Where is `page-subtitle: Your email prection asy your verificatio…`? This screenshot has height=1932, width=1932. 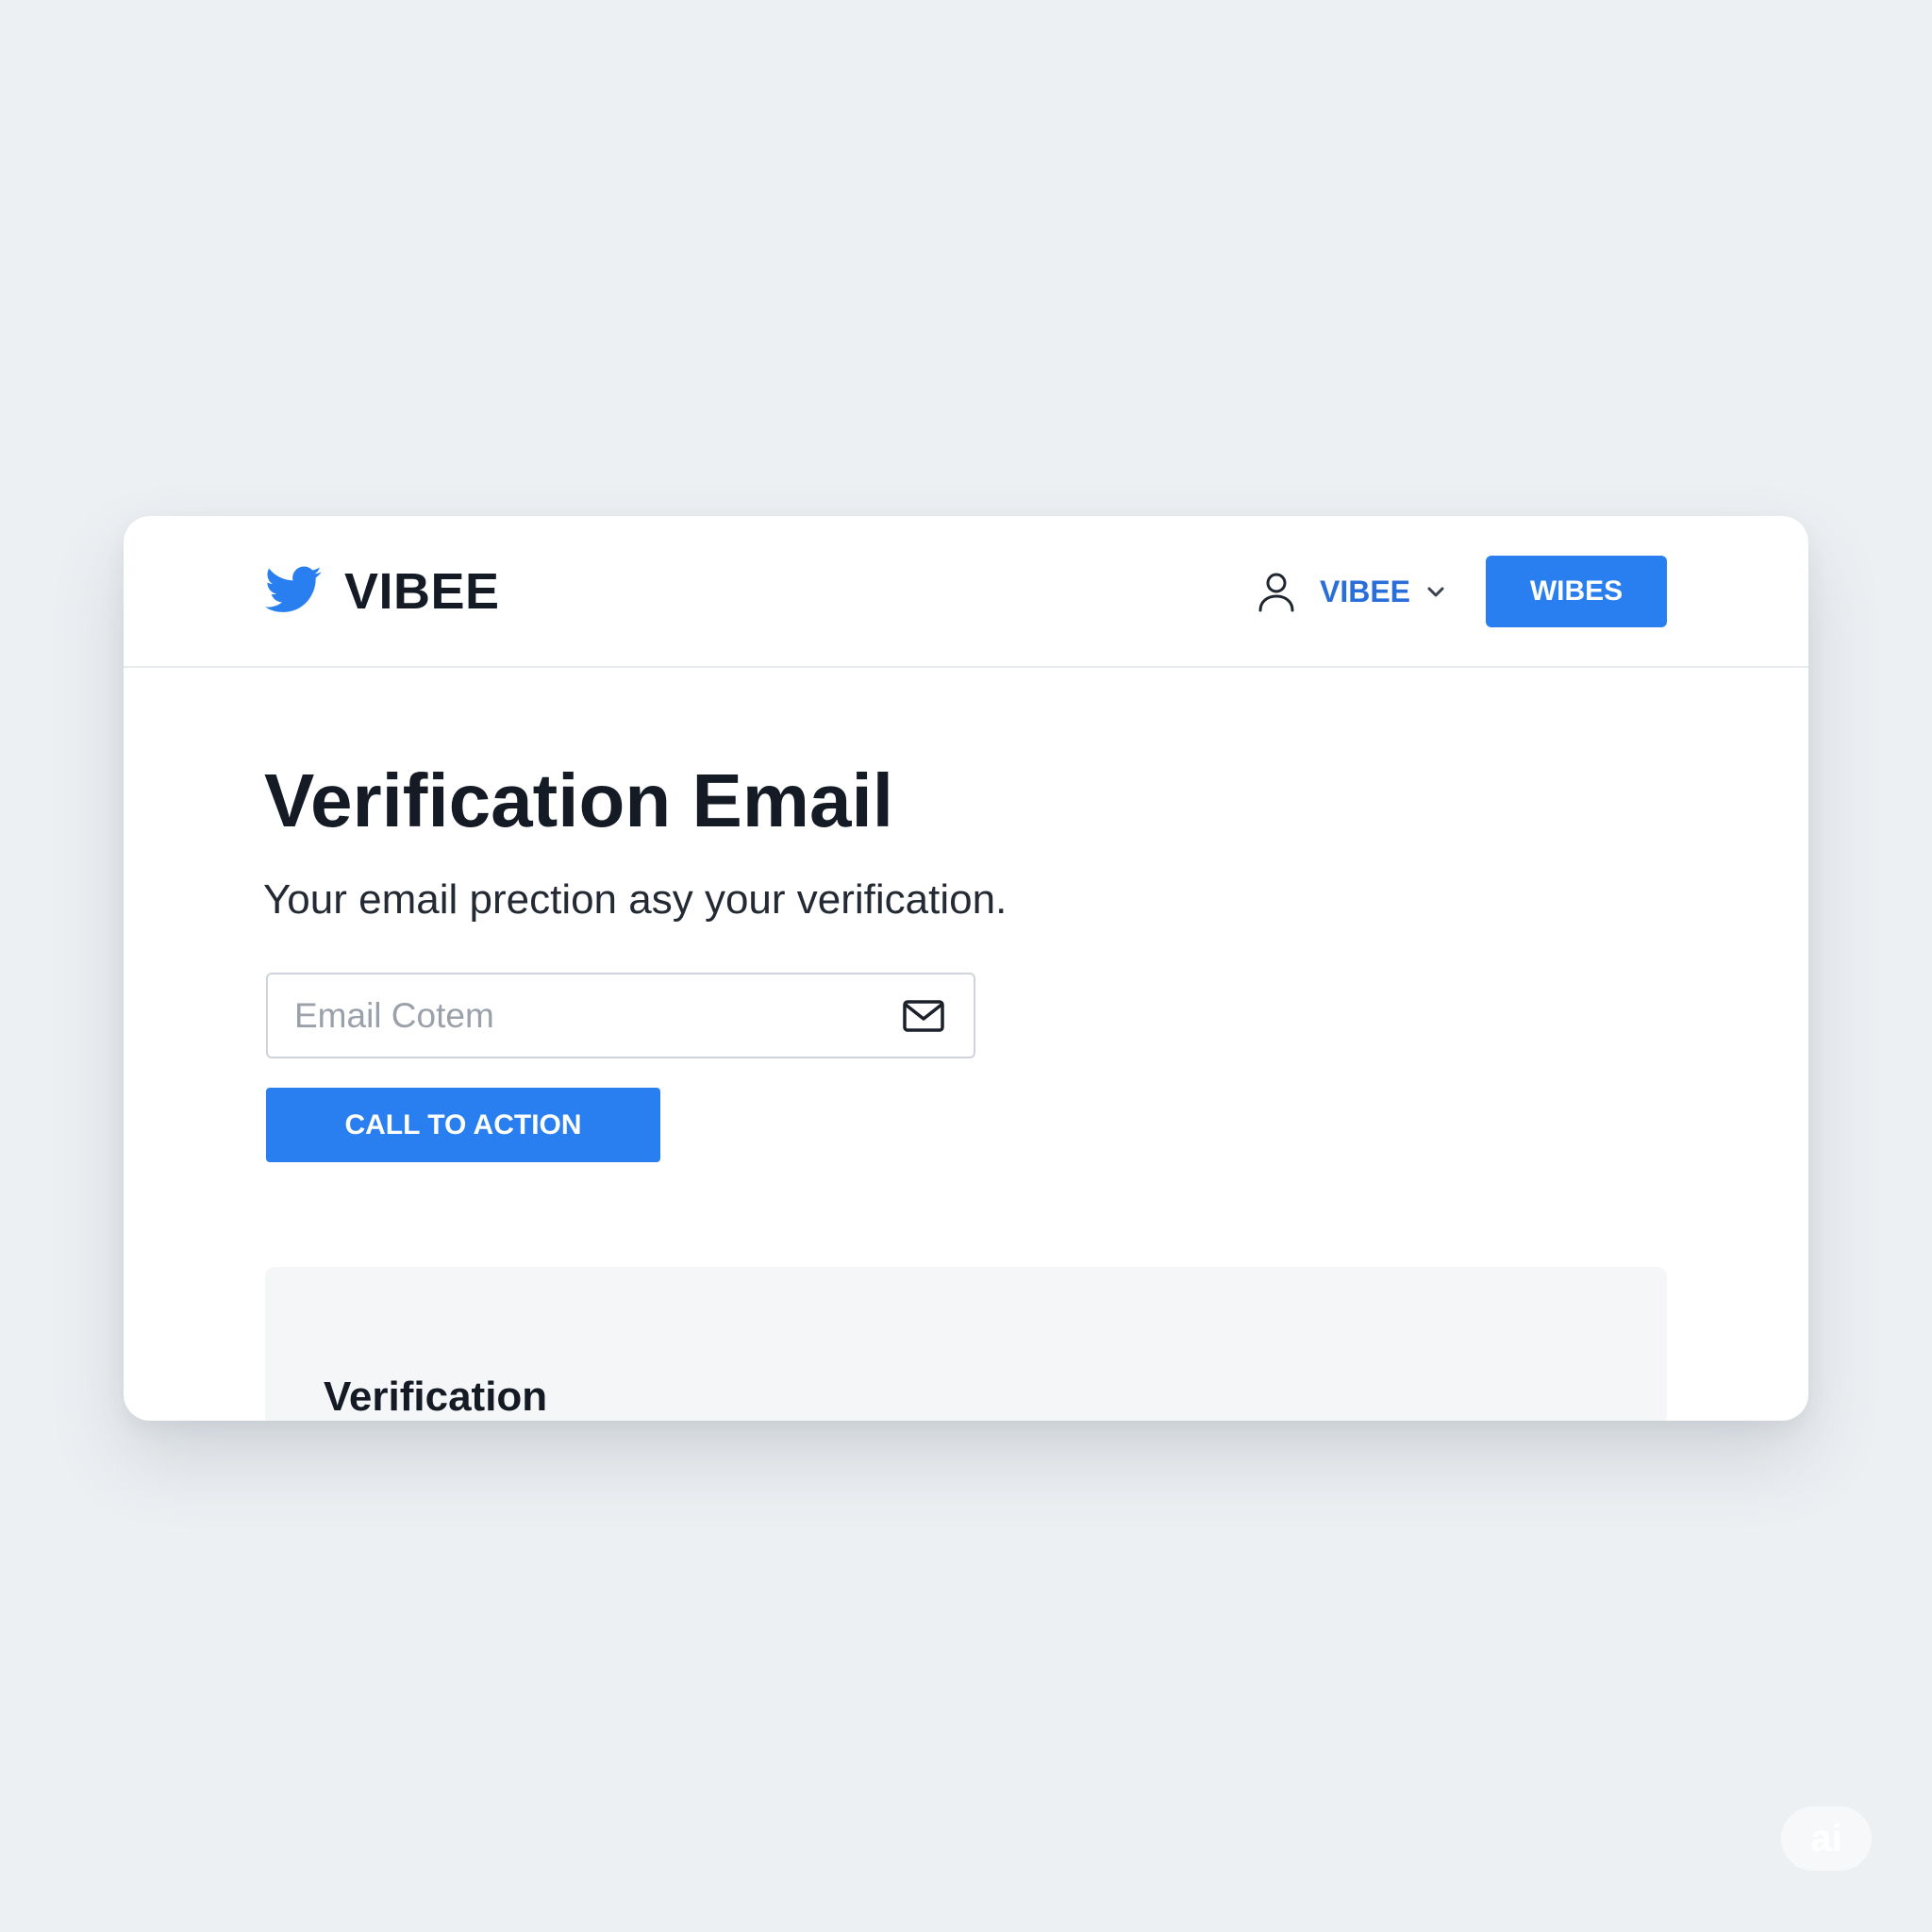 page-subtitle: Your email prection asy your verificatio… is located at coordinates (636, 899).